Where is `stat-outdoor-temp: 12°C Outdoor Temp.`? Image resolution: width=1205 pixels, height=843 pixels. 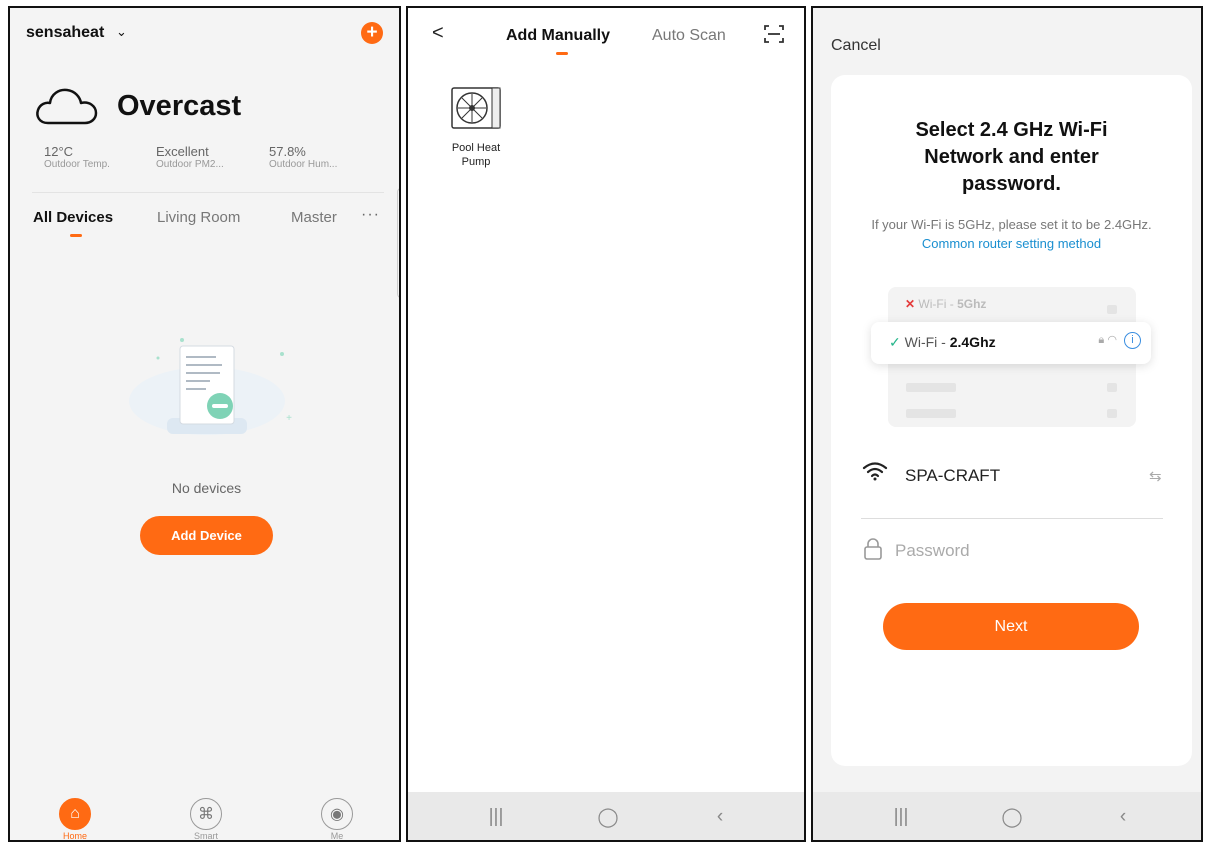
stat-outdoor-temp: 12°C Outdoor Temp. is located at coordinates (77, 157).